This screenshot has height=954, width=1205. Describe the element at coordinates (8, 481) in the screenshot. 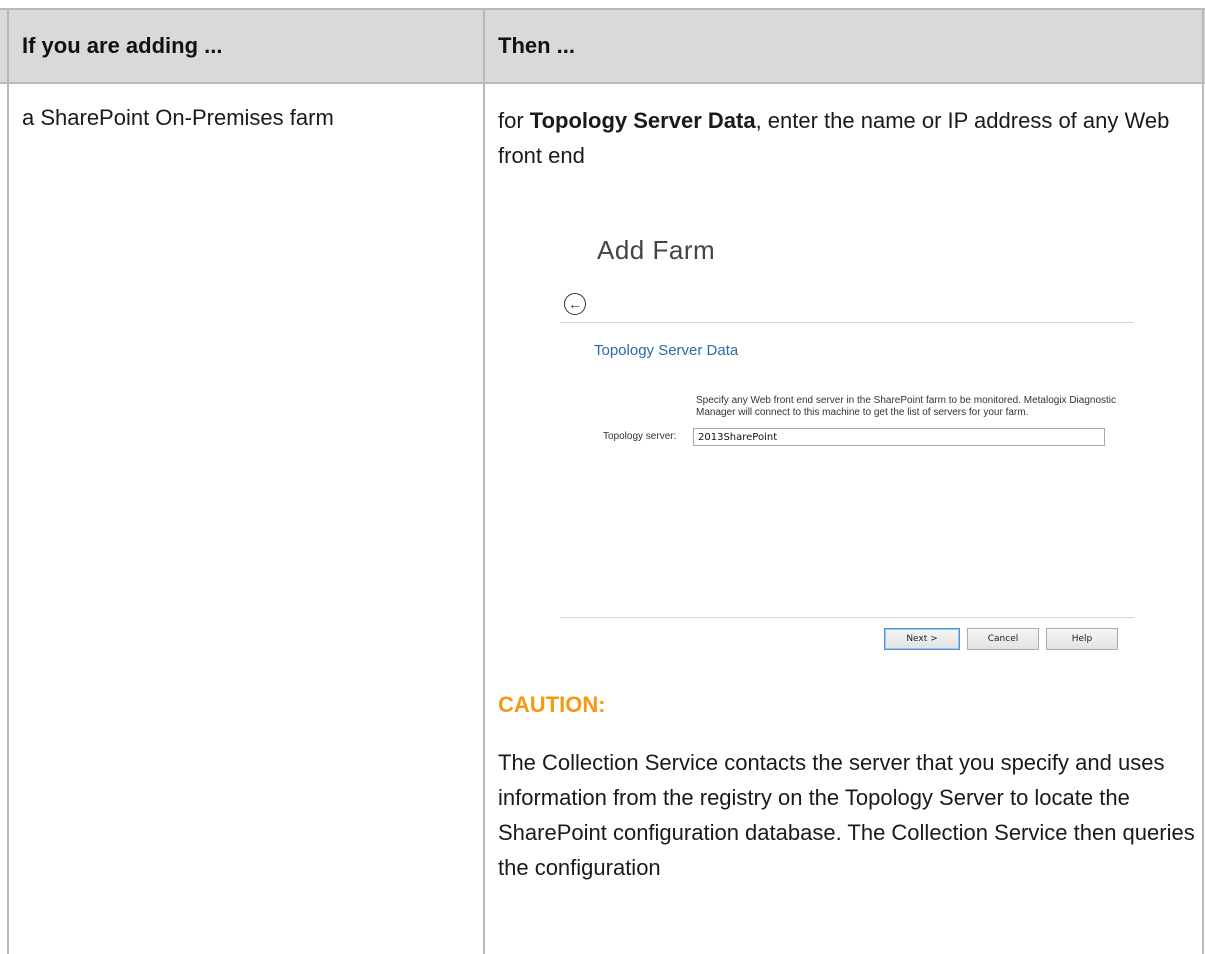

I see `table-border-left` at that location.